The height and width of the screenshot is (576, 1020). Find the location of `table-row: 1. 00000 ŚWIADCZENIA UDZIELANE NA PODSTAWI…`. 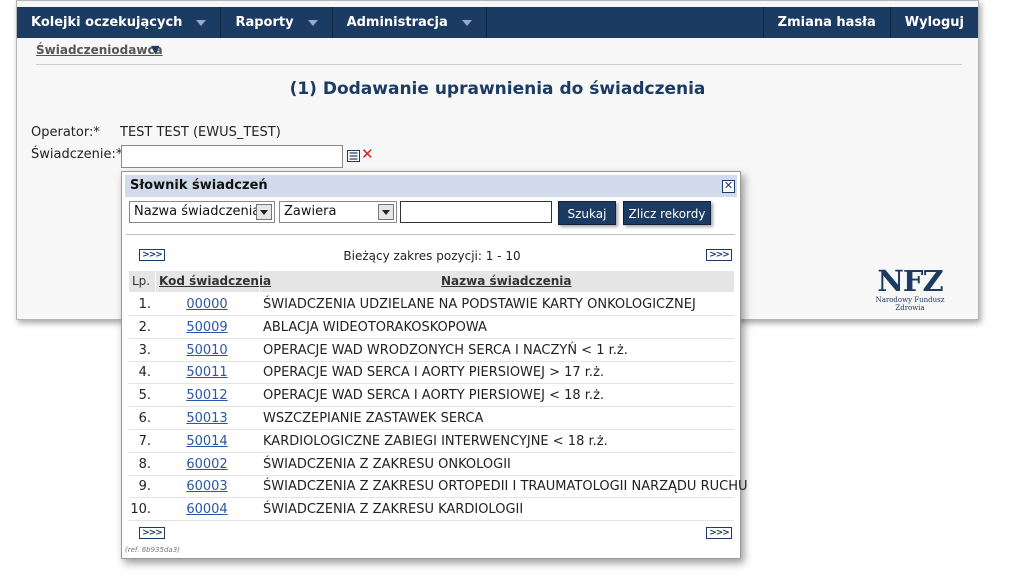

table-row: 1. 00000 ŚWIADCZENIA UDZIELANE NA PODSTAWI… is located at coordinates (431, 304).